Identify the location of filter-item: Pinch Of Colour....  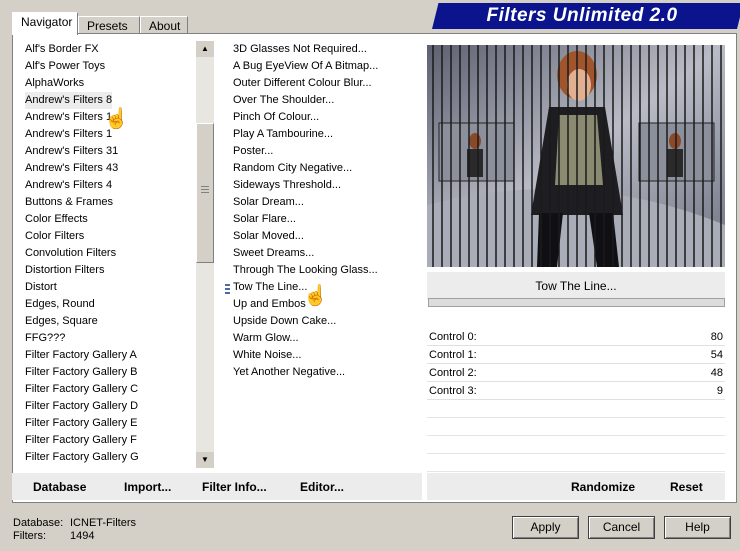
(276, 117).